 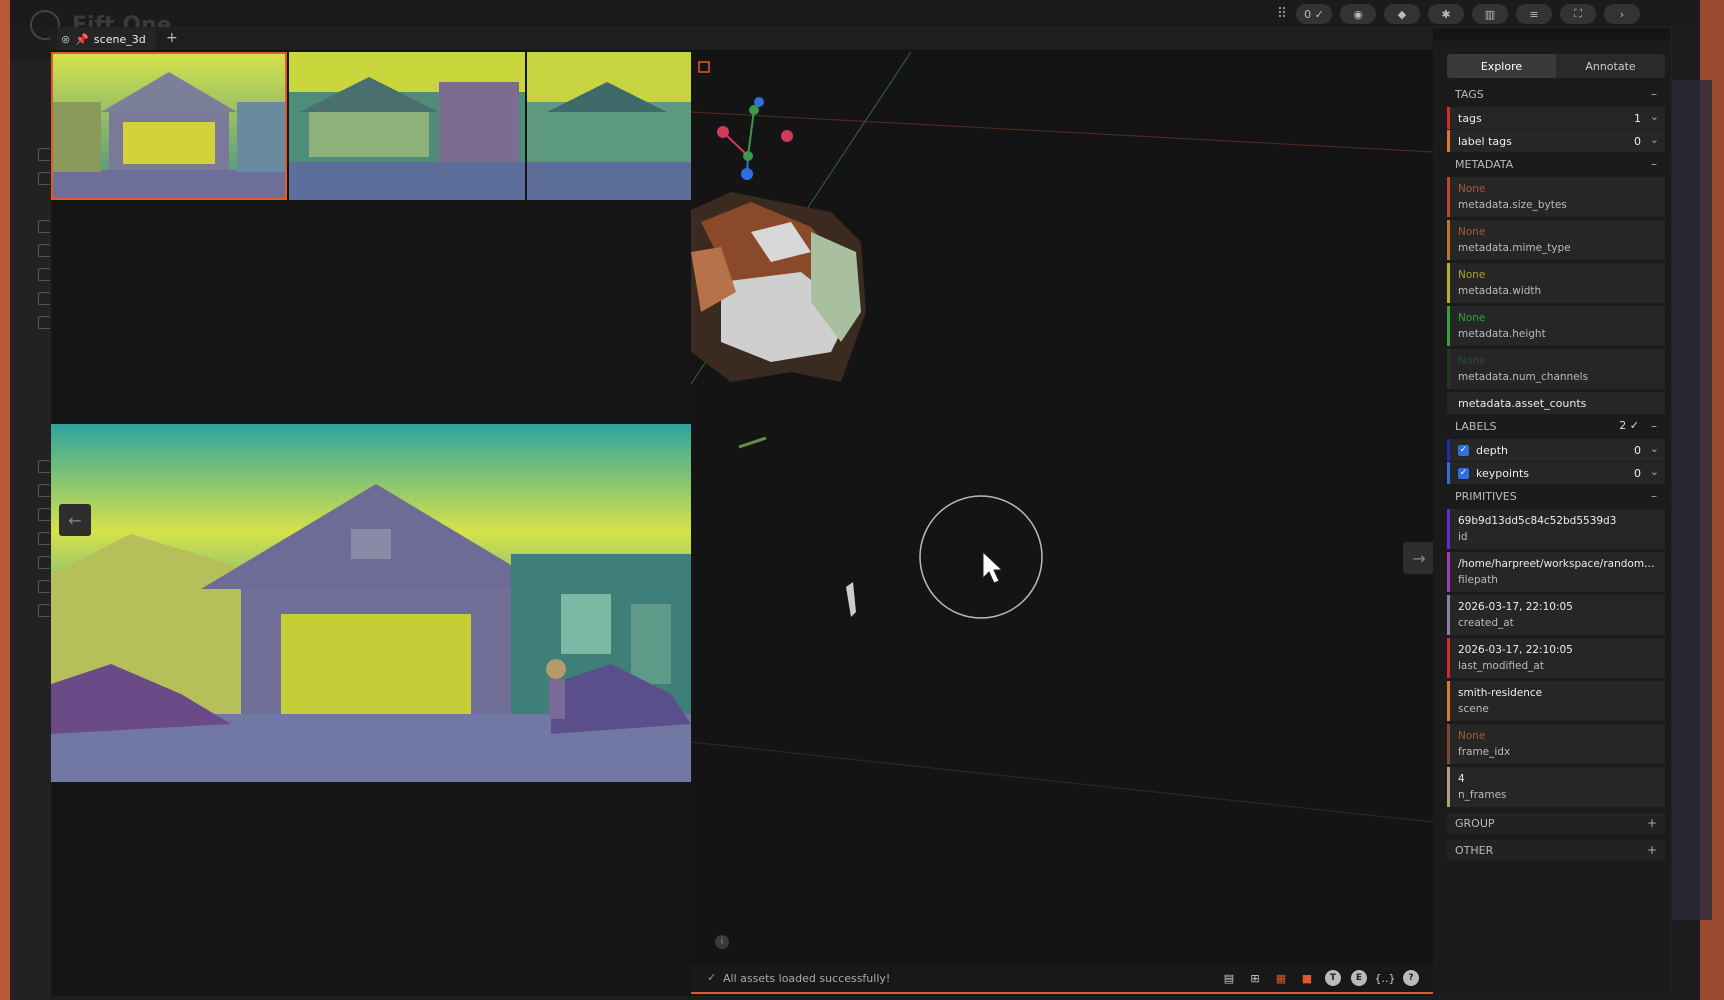 I want to click on help-icon: ?, so click(x=1411, y=978).